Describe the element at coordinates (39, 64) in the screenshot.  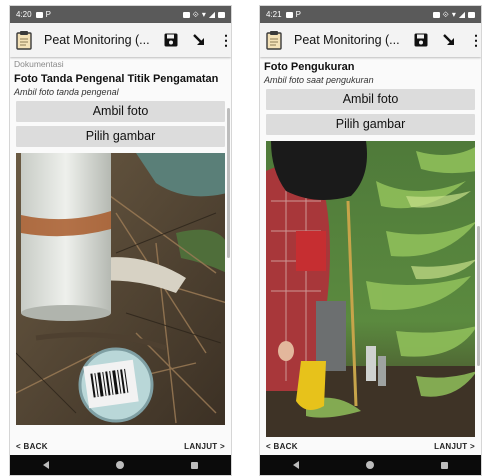
I see `section-label: Dokumentasi` at that location.